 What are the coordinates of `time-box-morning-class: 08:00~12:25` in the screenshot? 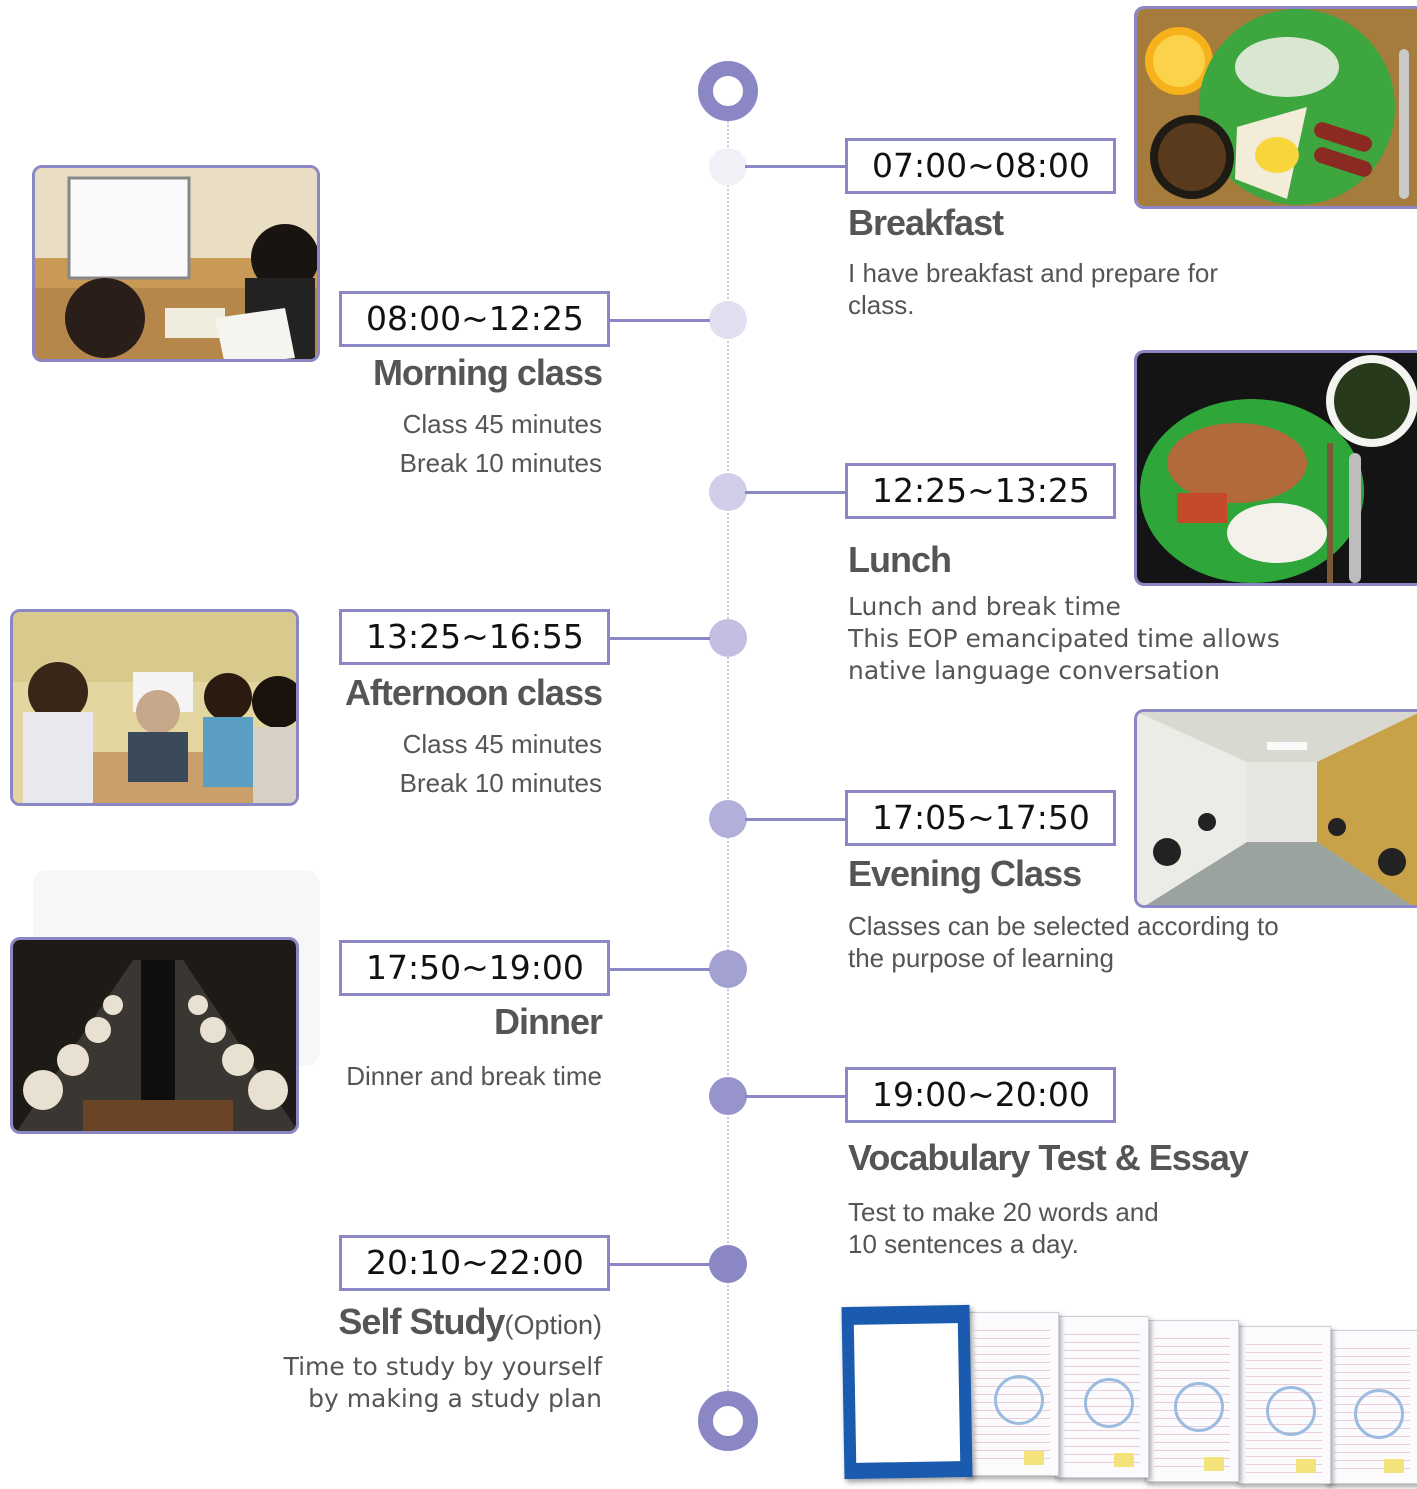 It's located at (474, 319).